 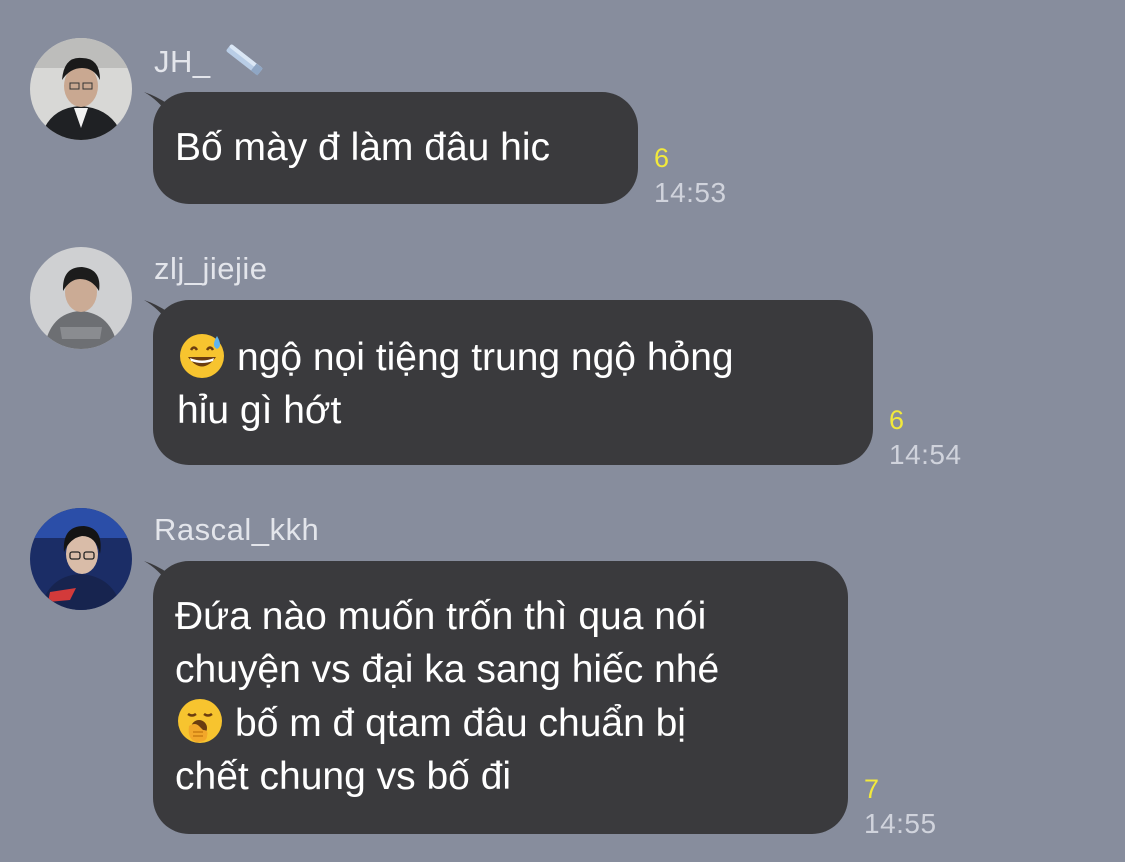 What do you see at coordinates (460, 723) in the screenshot?
I see `message-text: bố m đ qtam đâu chuẩn bị` at bounding box center [460, 723].